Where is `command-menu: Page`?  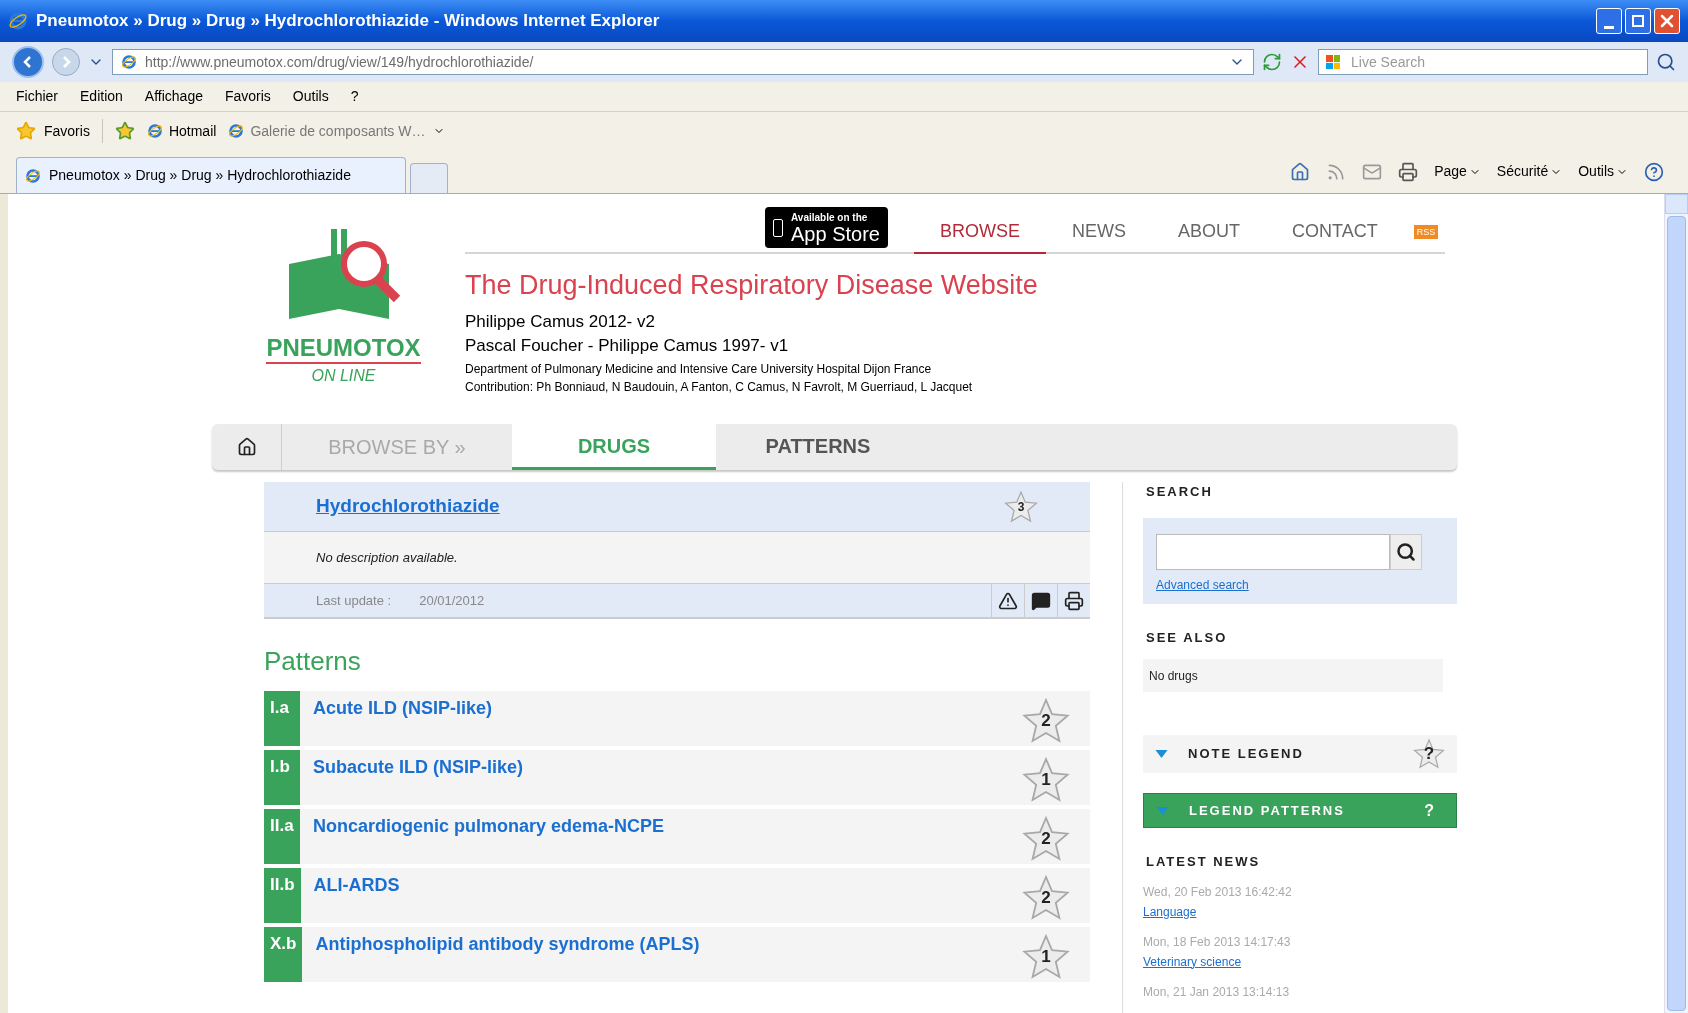
command-menu: Page is located at coordinates (1450, 171).